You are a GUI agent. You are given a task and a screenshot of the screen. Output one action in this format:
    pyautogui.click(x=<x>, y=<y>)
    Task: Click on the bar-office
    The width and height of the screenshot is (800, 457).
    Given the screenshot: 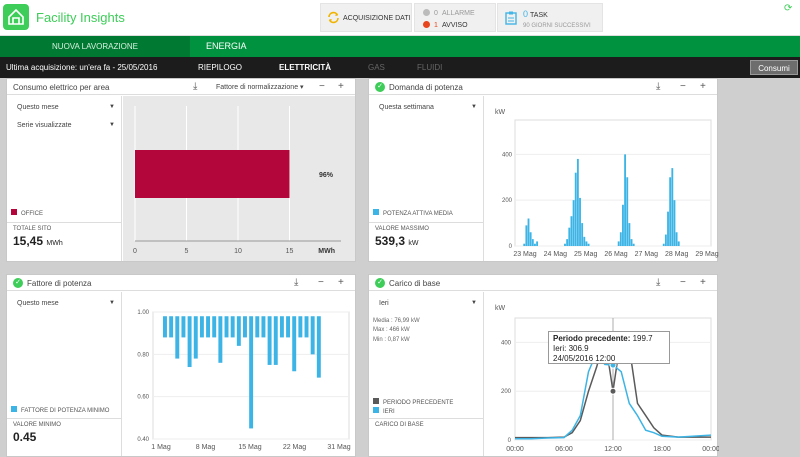 What is the action you would take?
    pyautogui.click(x=212, y=174)
    